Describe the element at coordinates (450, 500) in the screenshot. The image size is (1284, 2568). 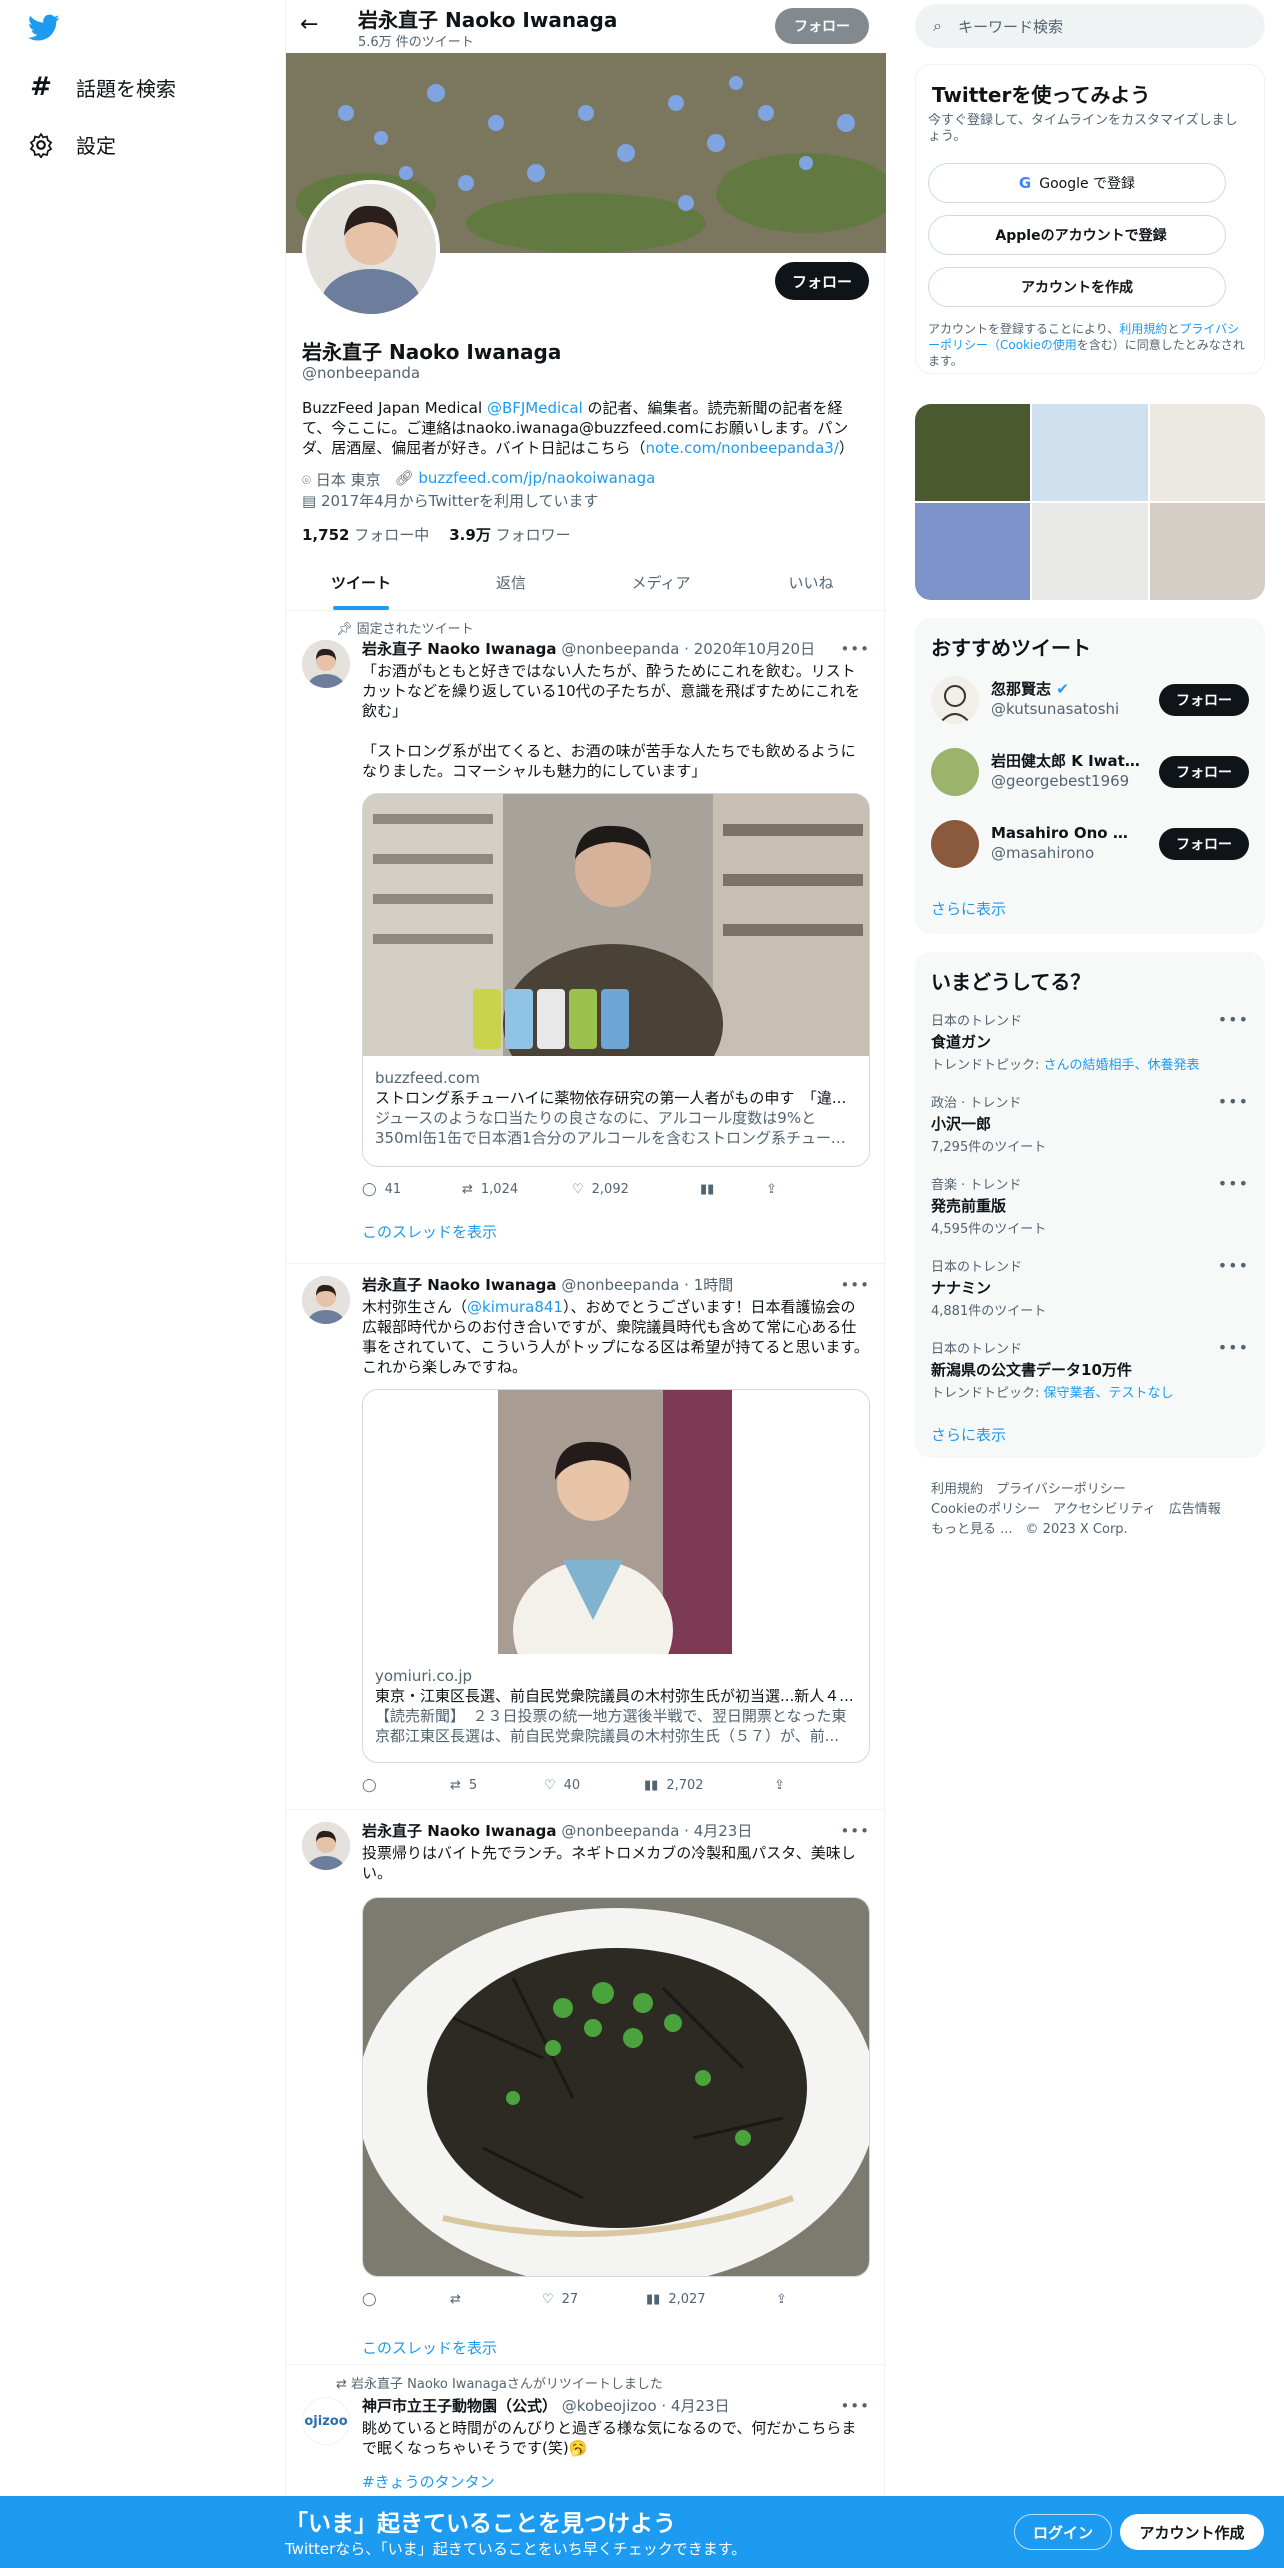
I see `joined-item: ▤ 2017年4月からTwitterを利用しています` at that location.